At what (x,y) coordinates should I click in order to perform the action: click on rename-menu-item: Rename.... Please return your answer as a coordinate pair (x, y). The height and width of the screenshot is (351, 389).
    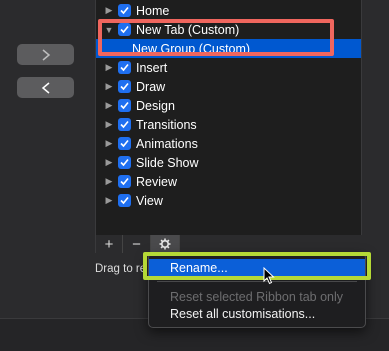
    Looking at the image, I should click on (257, 268).